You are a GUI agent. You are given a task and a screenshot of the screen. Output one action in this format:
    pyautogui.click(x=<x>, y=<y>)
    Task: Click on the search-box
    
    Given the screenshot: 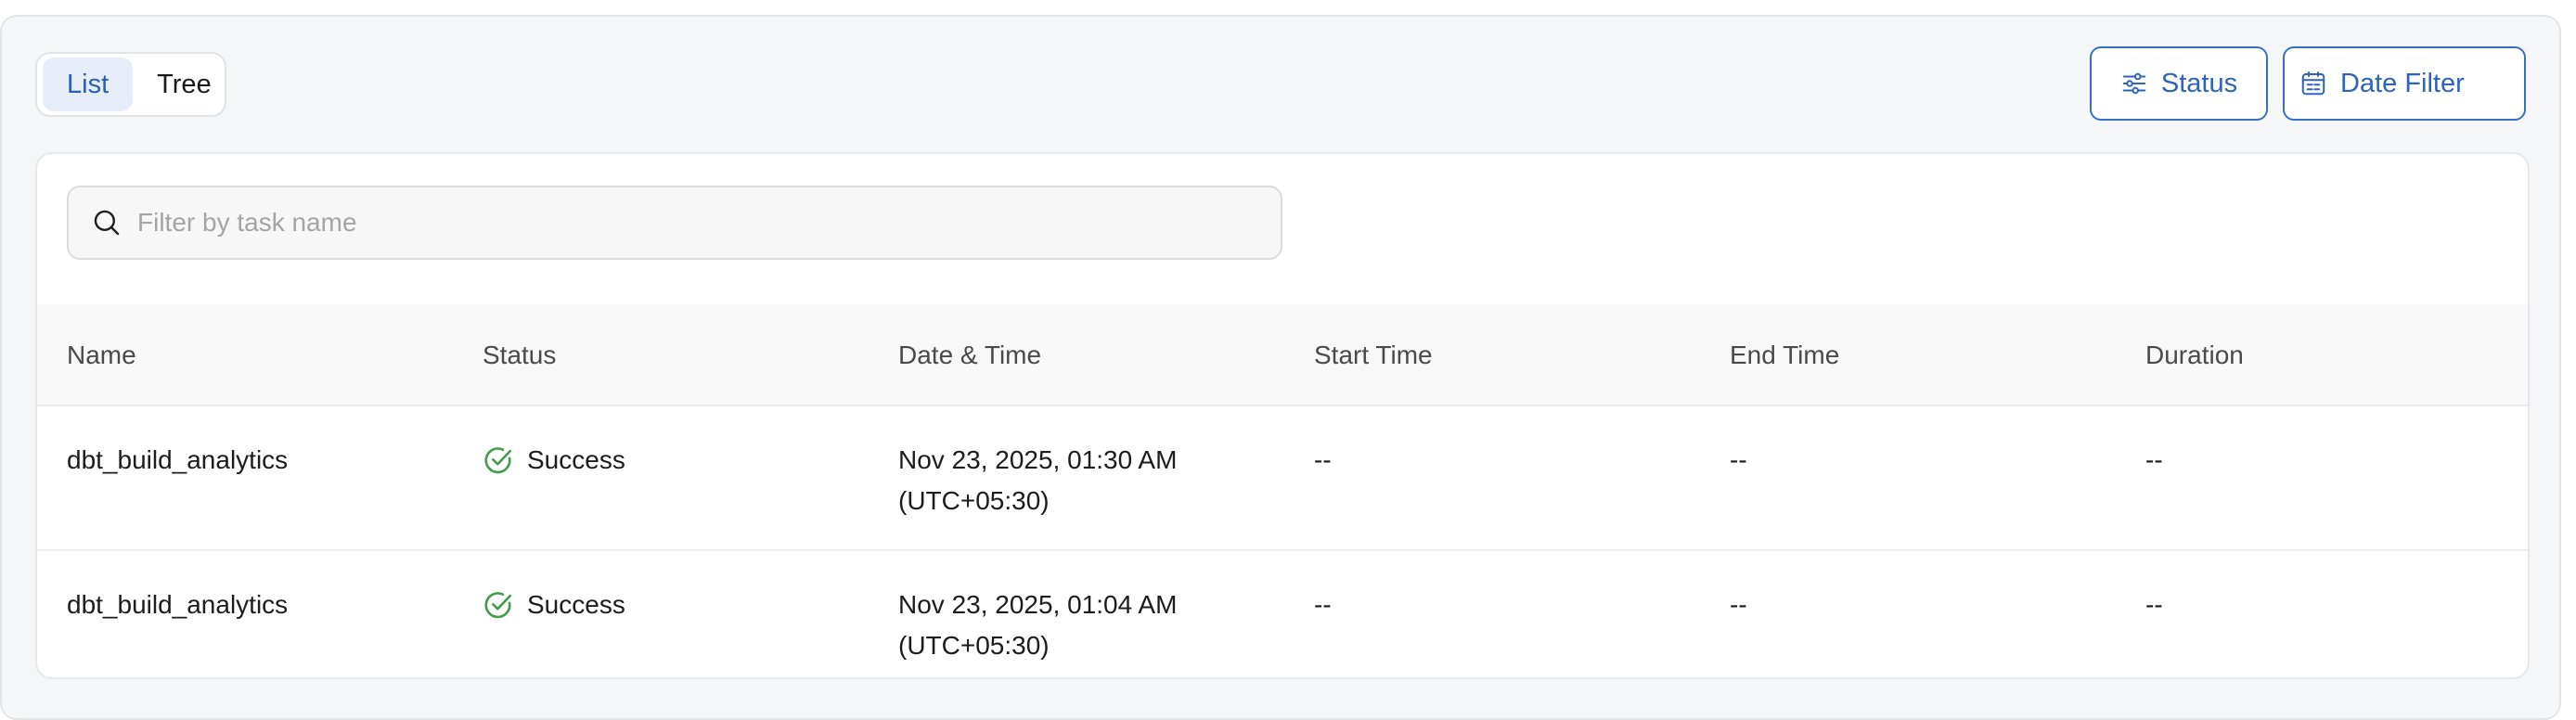 What is the action you would take?
    pyautogui.click(x=674, y=223)
    